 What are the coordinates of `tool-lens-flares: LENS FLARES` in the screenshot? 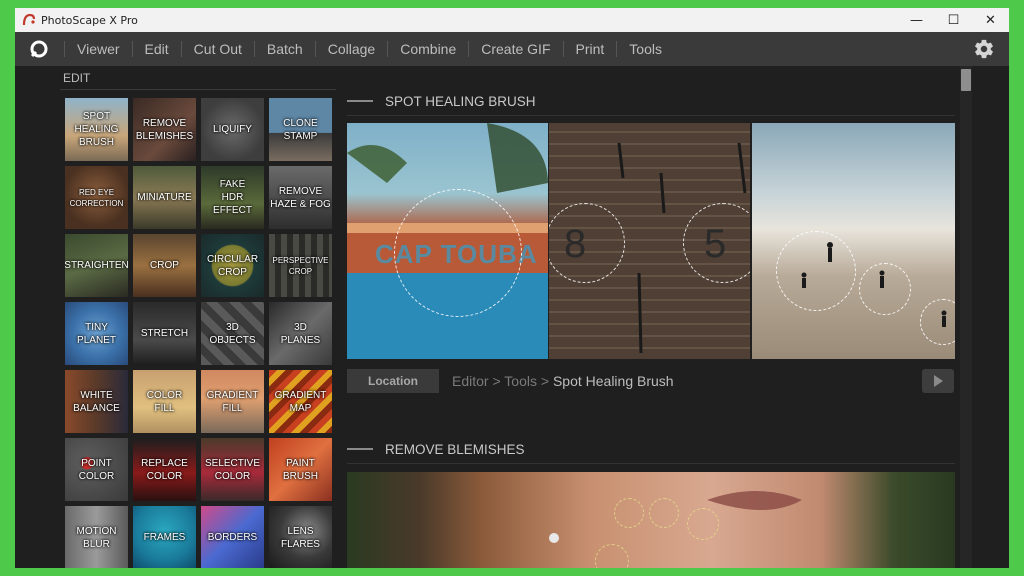 It's located at (300, 537).